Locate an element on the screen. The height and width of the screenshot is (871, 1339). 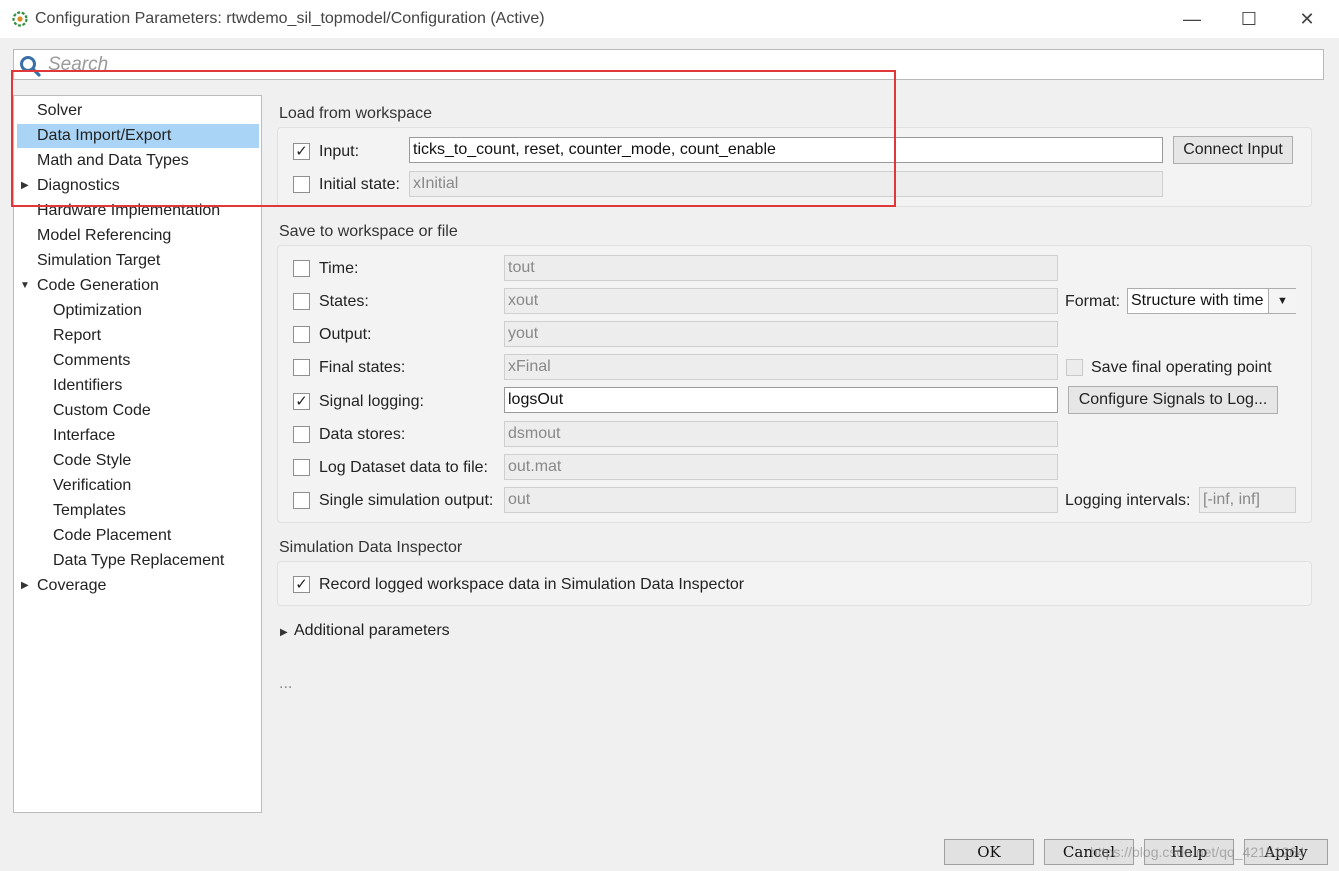
tree-item-coverage: Coverage is located at coordinates (146, 586).